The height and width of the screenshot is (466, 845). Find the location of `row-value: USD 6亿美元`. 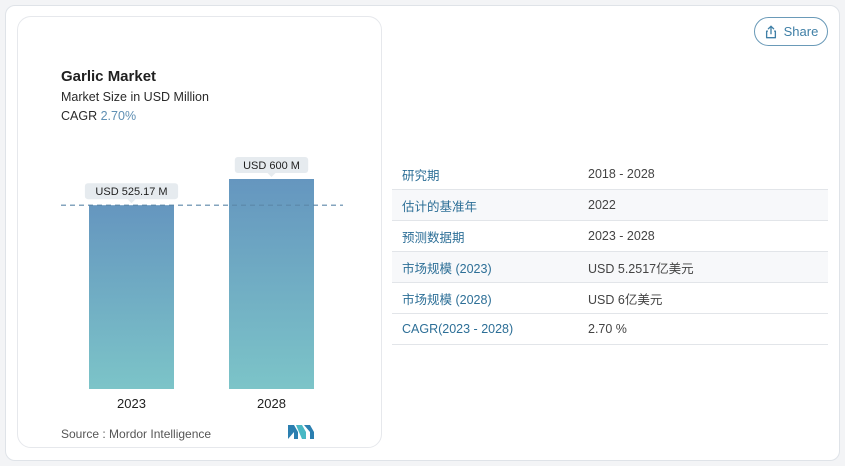

row-value: USD 6亿美元 is located at coordinates (625, 299).